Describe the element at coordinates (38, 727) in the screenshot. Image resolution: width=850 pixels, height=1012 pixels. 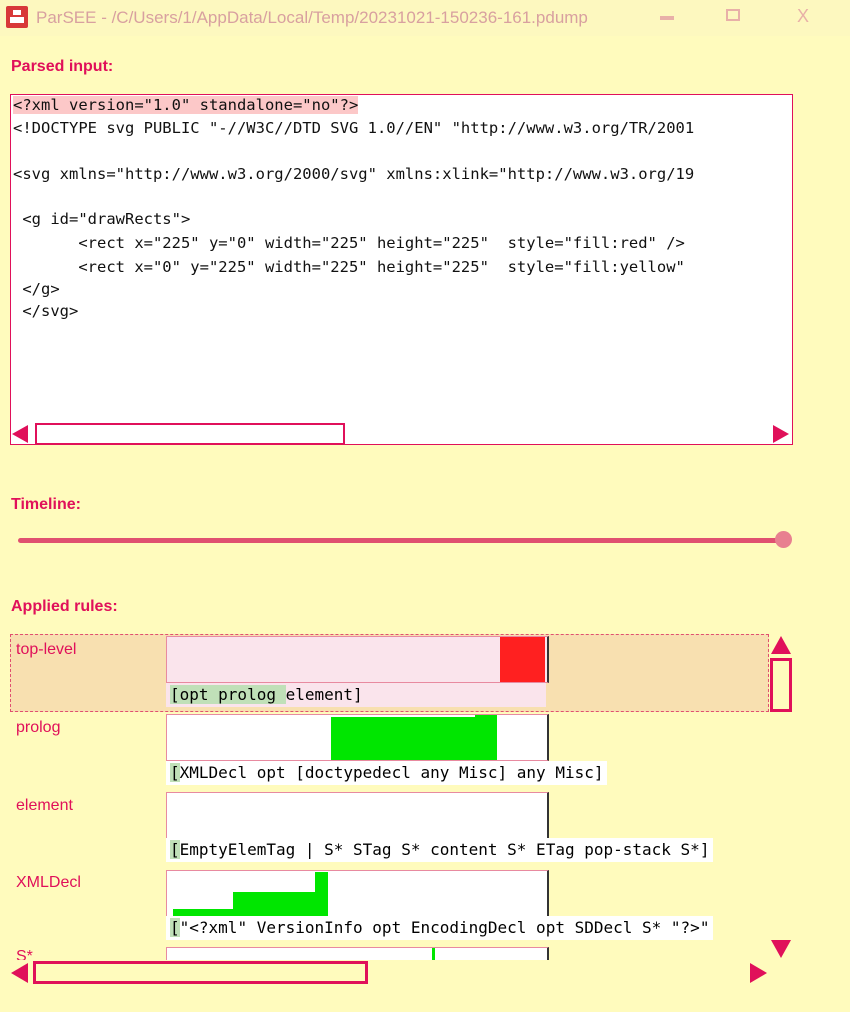
I see `rule-name: prolog` at that location.